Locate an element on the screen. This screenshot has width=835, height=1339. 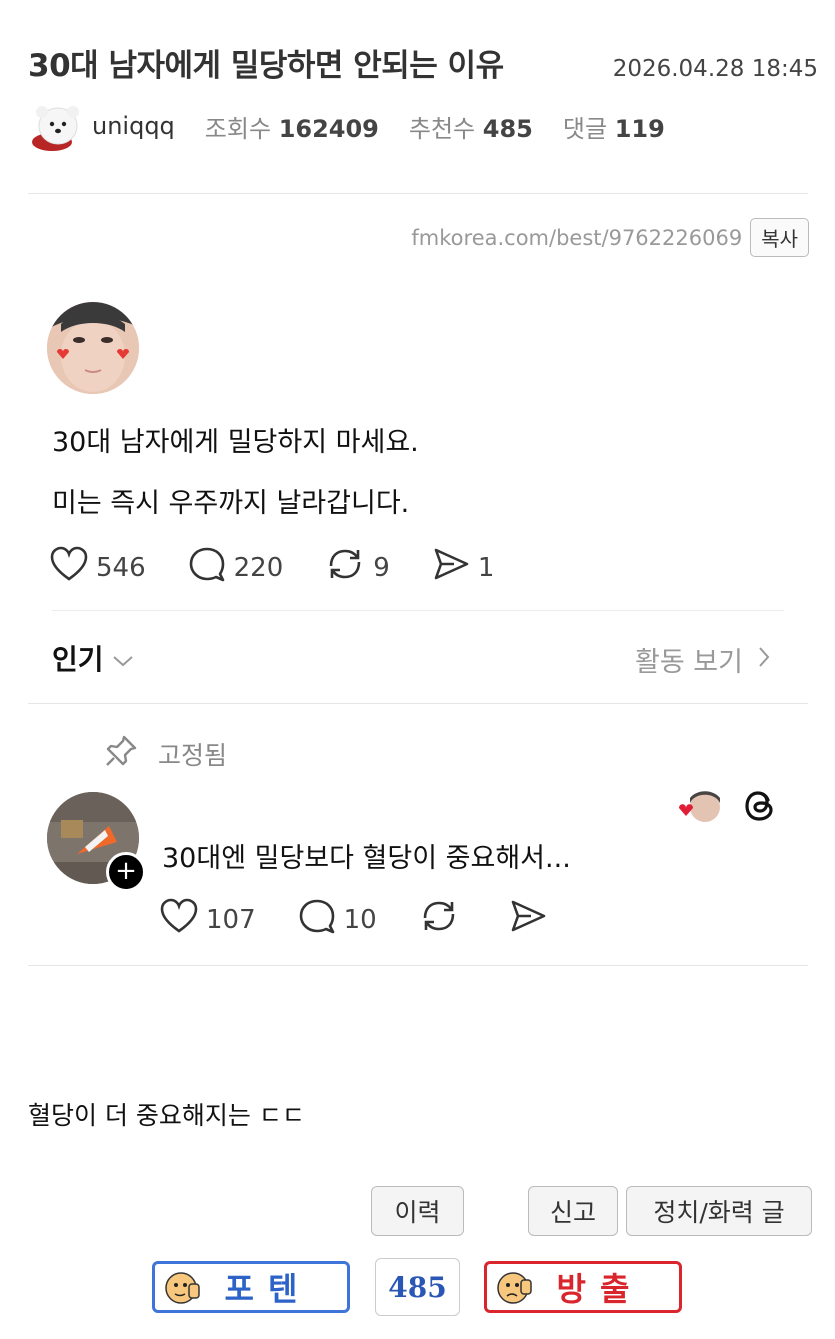
follow-button: + is located at coordinates (126, 872).